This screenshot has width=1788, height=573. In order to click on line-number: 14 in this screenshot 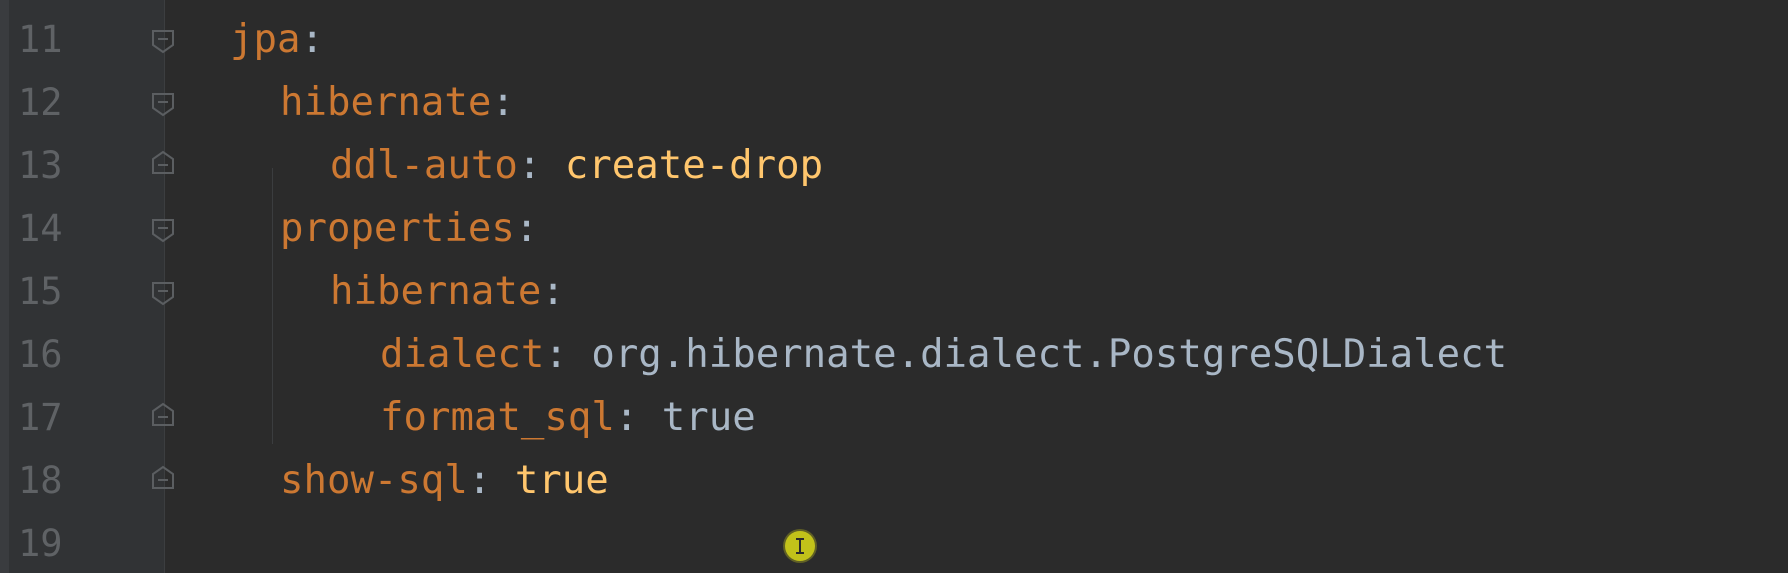, I will do `click(40, 228)`.